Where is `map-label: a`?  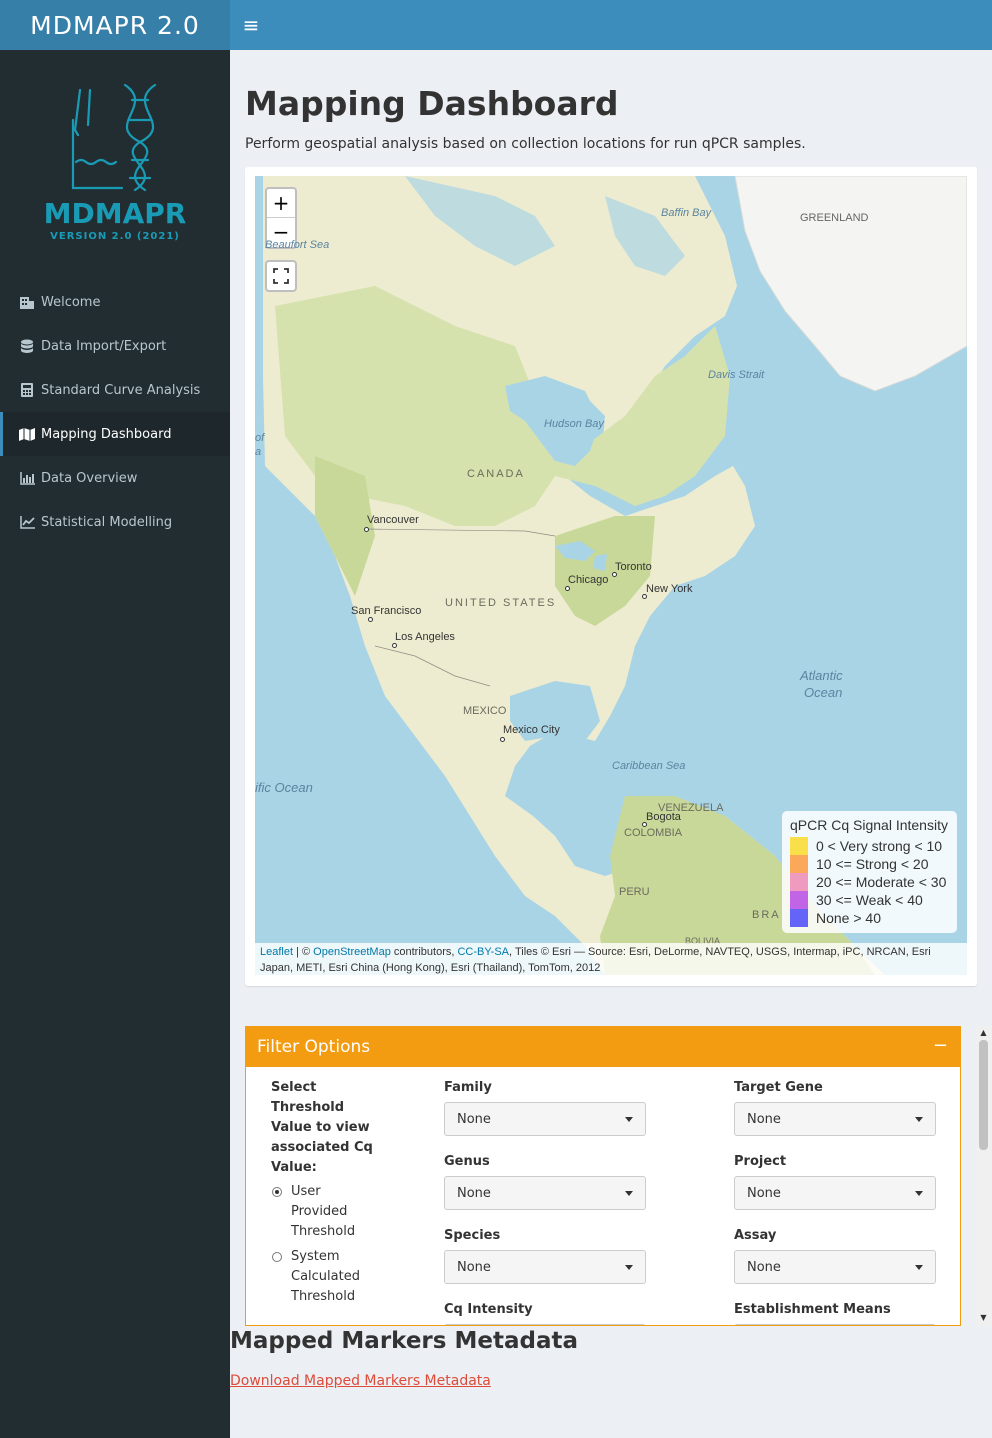
map-label: a is located at coordinates (258, 452).